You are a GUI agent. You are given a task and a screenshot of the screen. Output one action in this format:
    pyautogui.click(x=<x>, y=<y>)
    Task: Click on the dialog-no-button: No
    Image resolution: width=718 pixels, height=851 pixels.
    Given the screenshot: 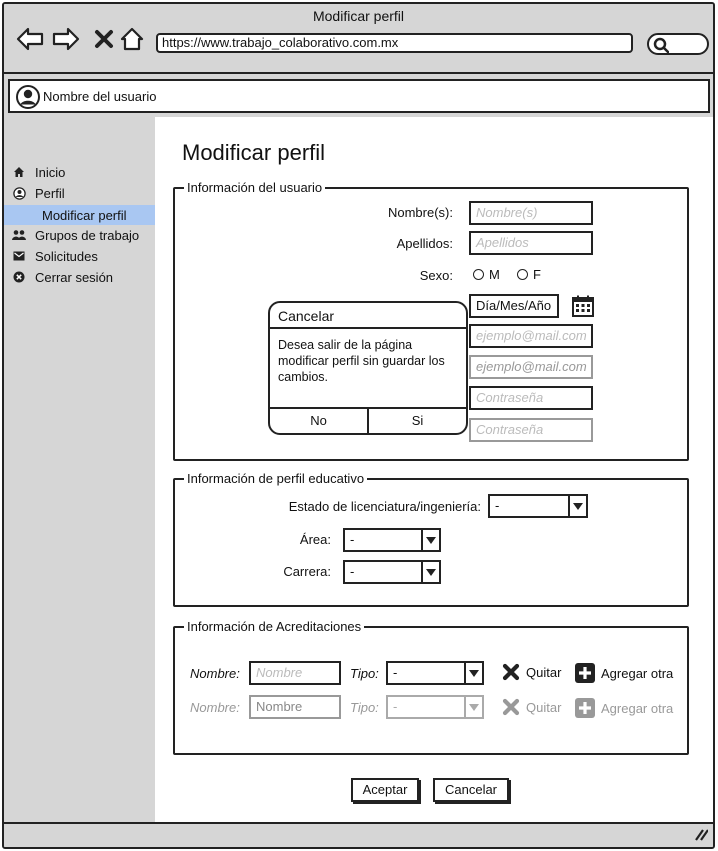 What is the action you would take?
    pyautogui.click(x=318, y=421)
    